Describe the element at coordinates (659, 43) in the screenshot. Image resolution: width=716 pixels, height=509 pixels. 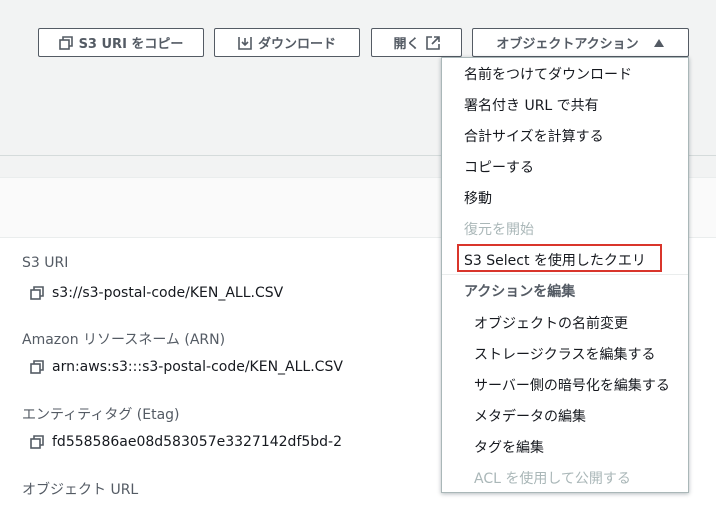
I see `caret-up-icon` at that location.